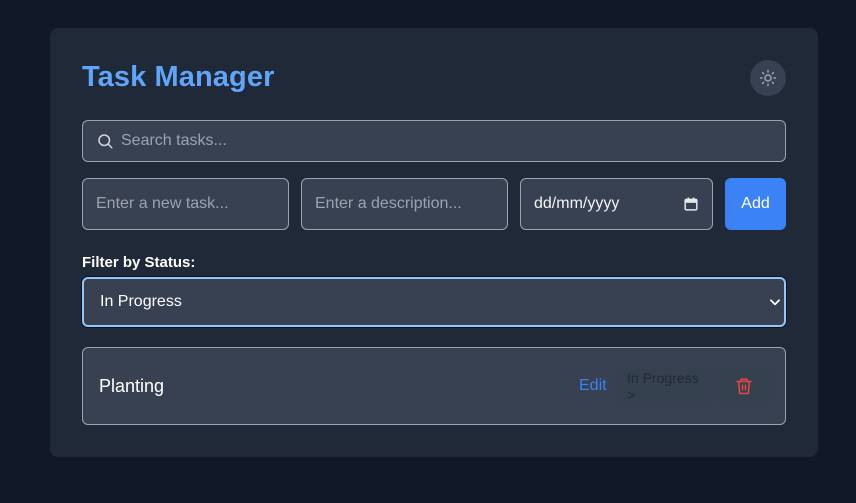 The image size is (856, 503). What do you see at coordinates (593, 386) in the screenshot?
I see `edit-task-button: Edit` at bounding box center [593, 386].